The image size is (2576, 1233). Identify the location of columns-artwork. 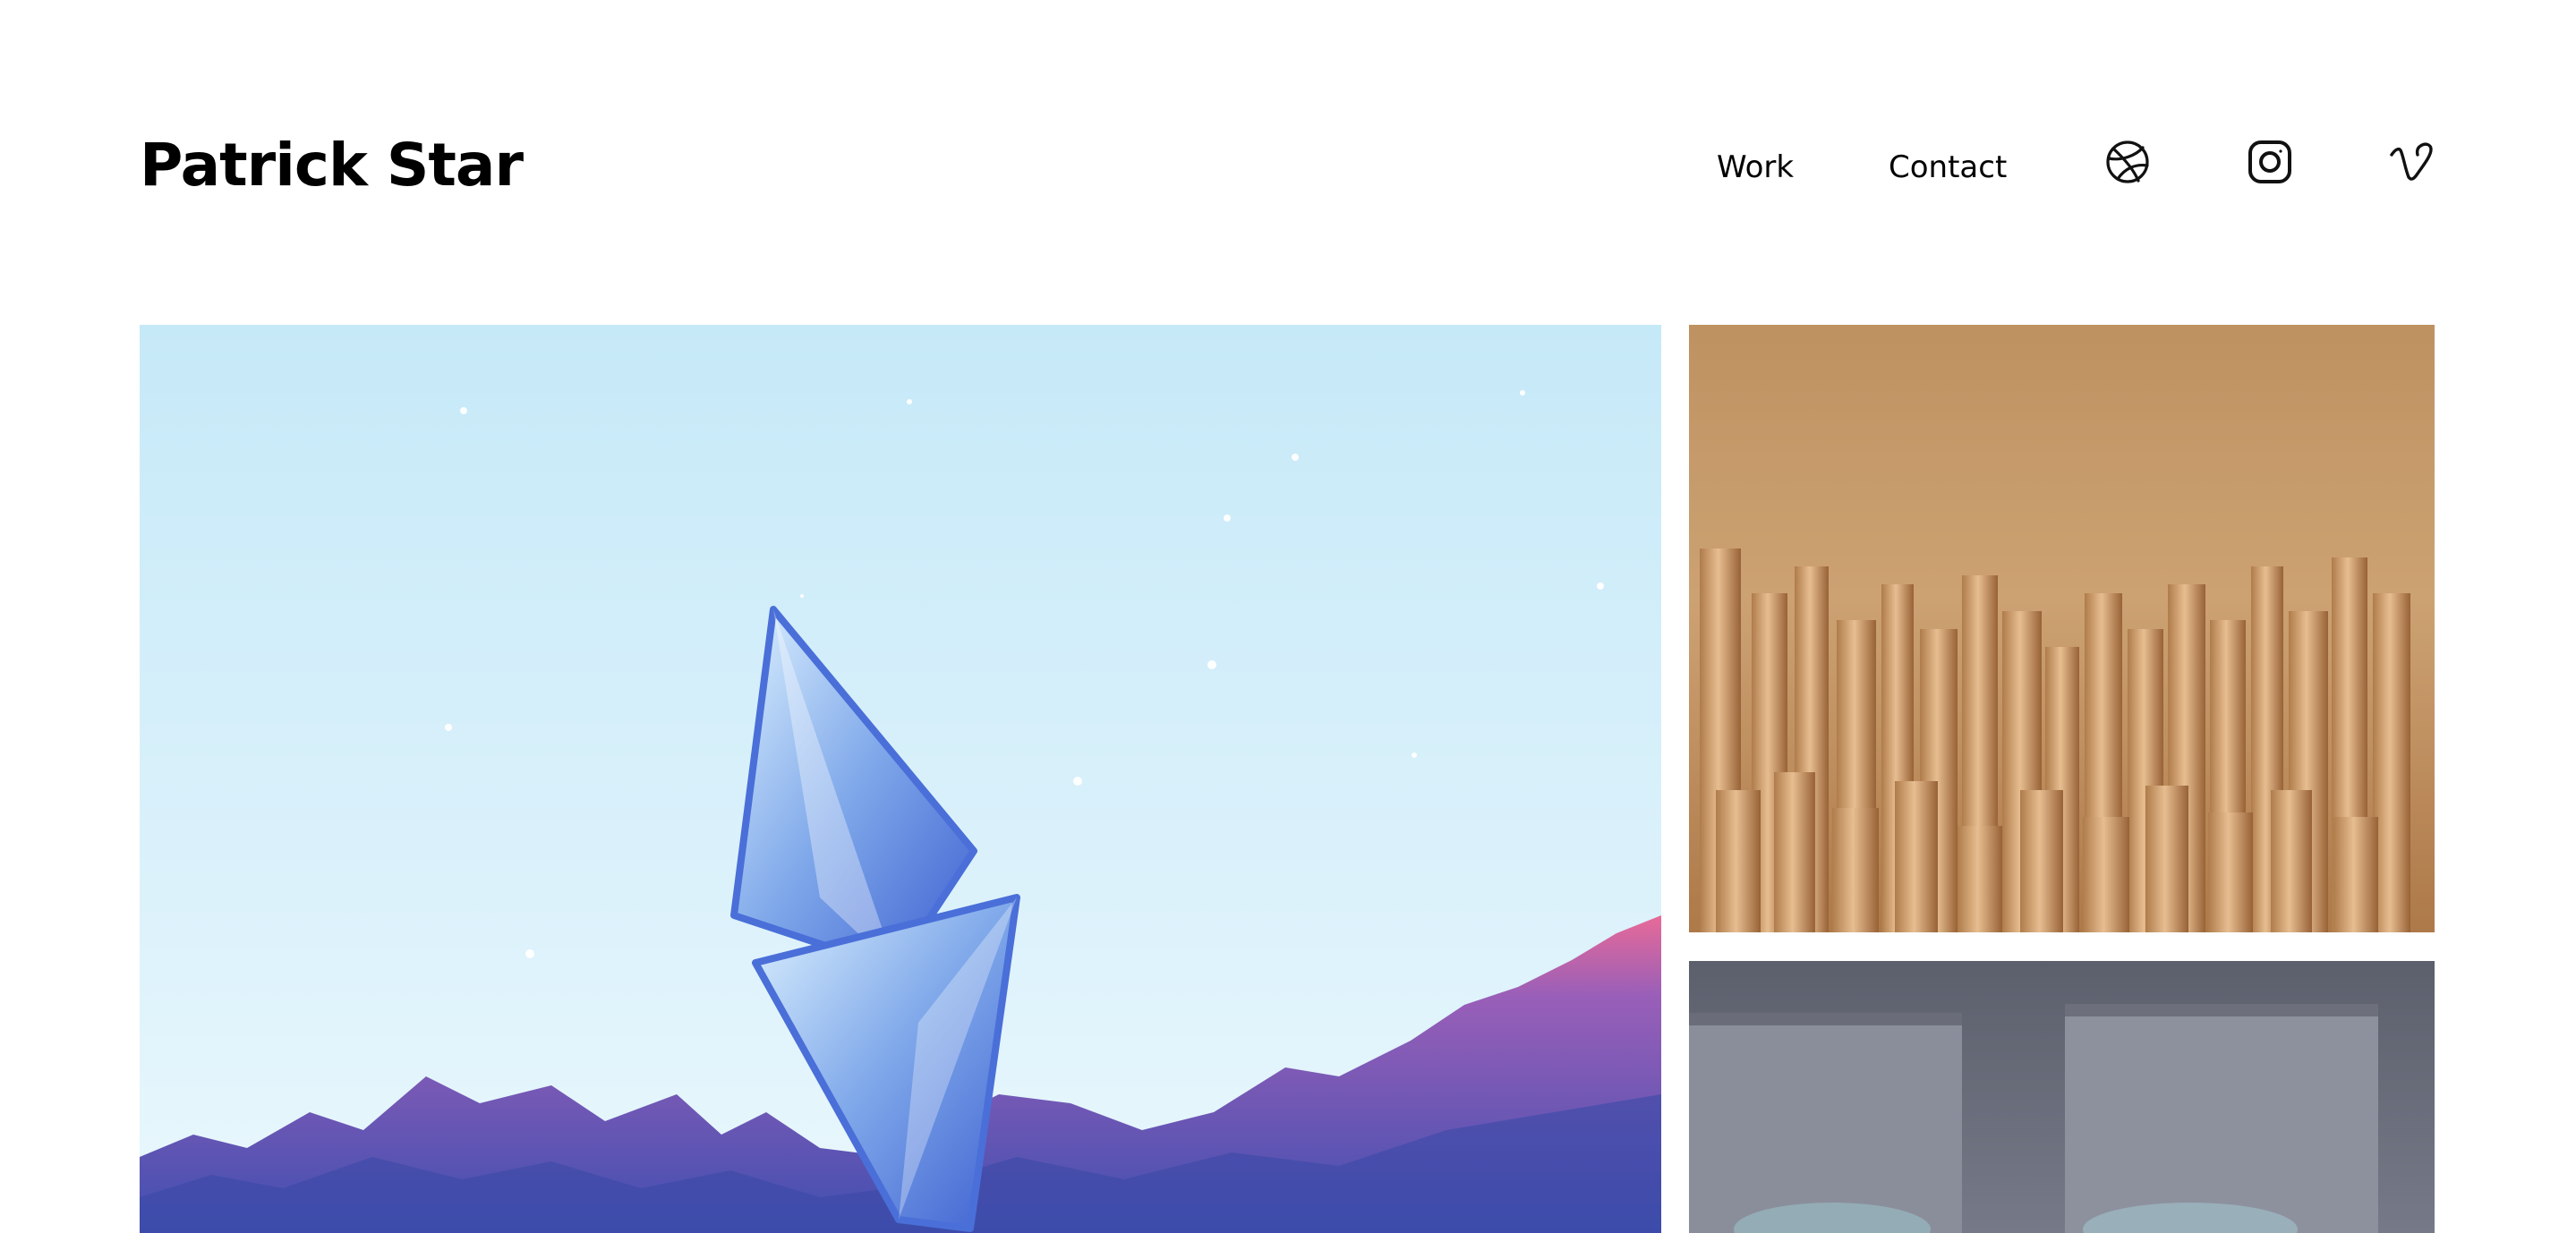
(2062, 628).